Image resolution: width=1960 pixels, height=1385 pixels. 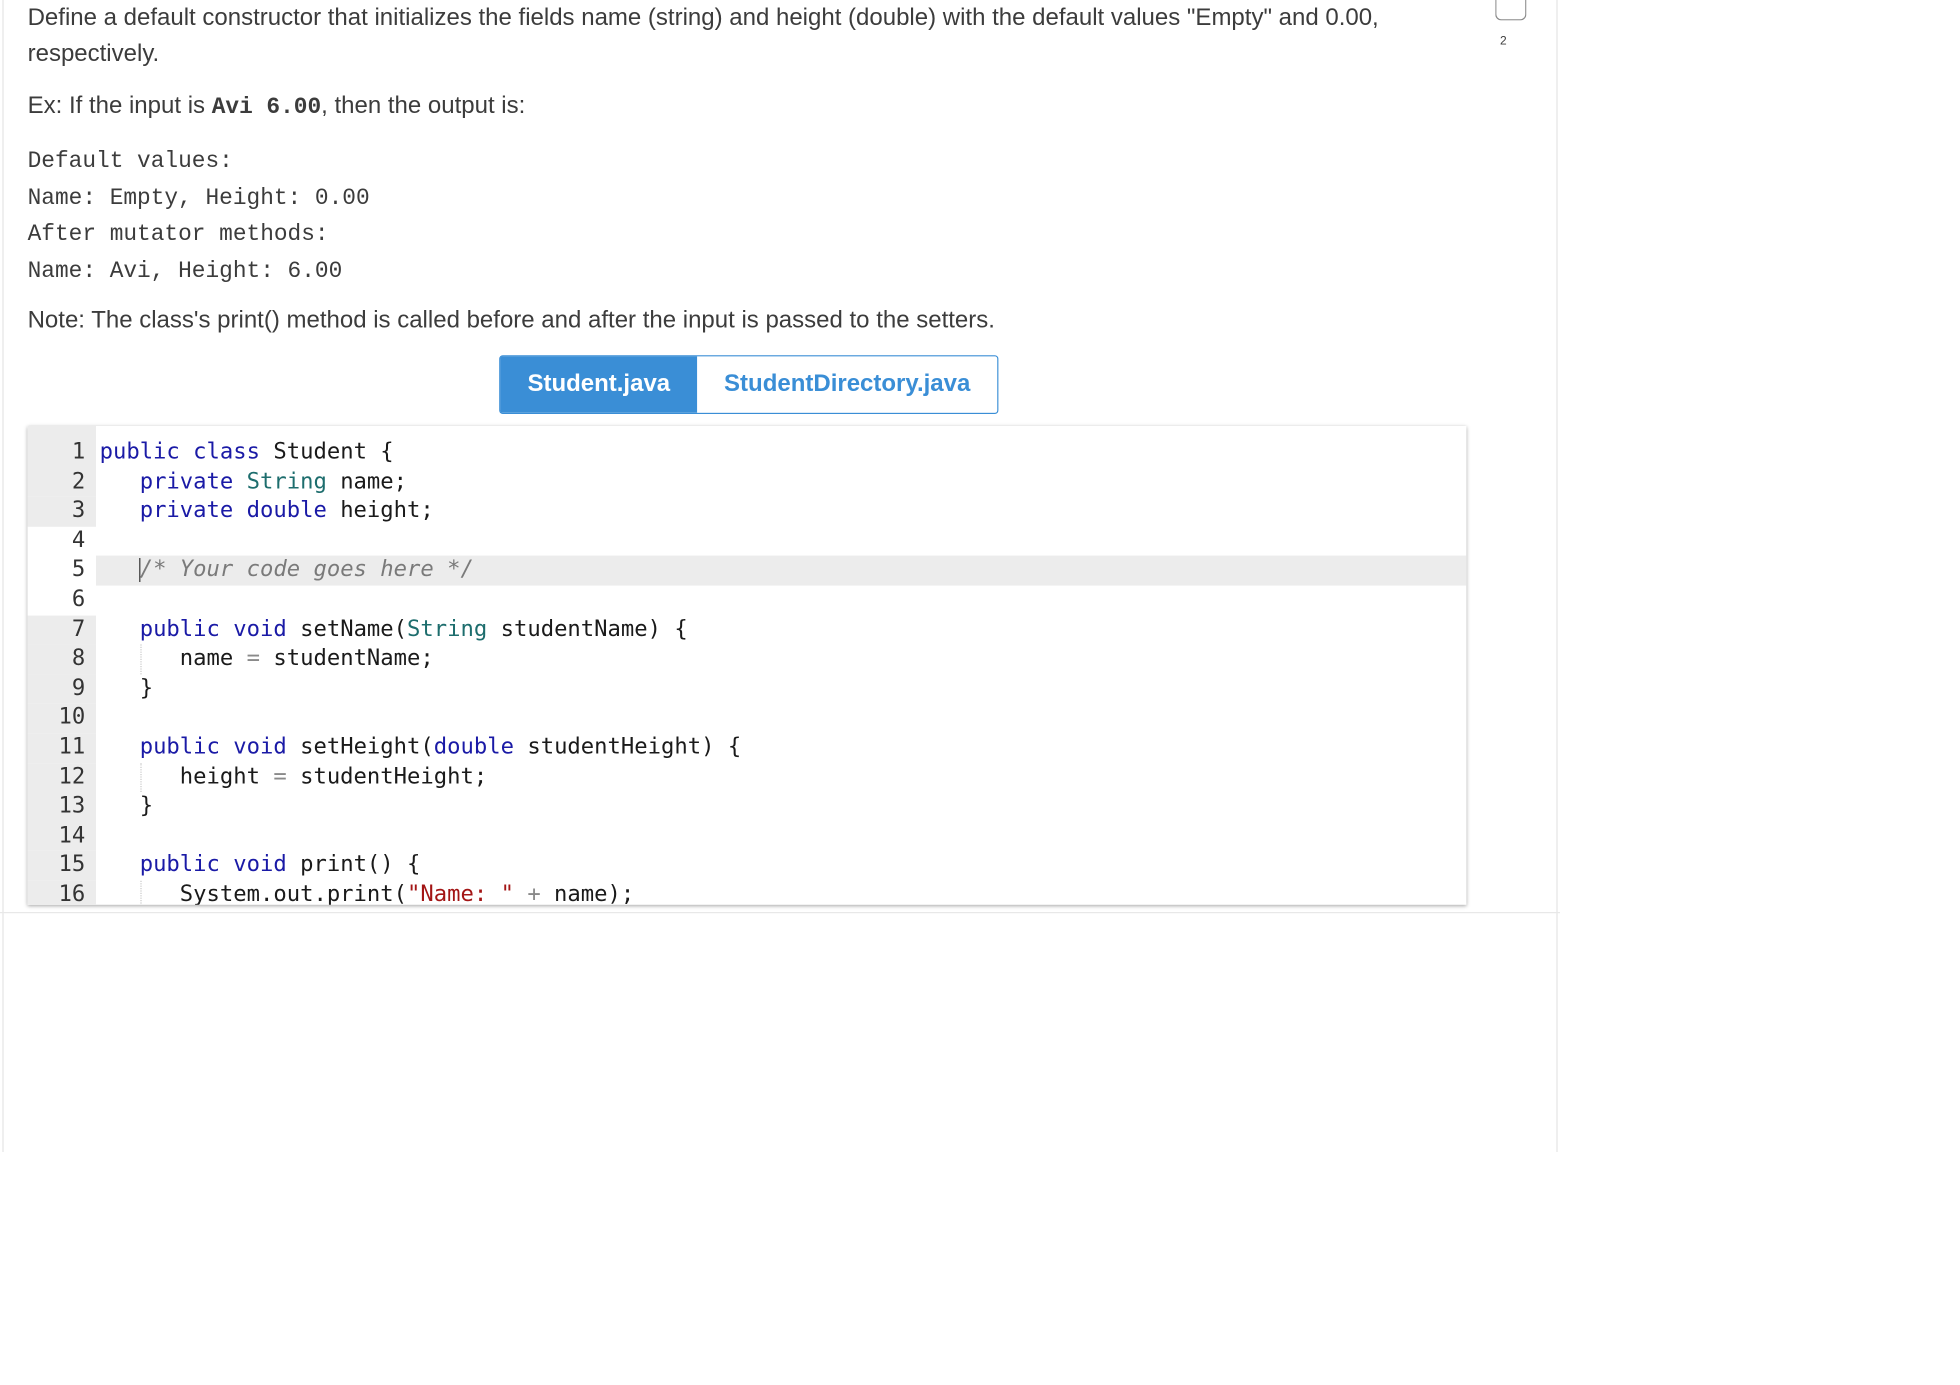 What do you see at coordinates (587, 893) in the screenshot?
I see `code-token: name);` at bounding box center [587, 893].